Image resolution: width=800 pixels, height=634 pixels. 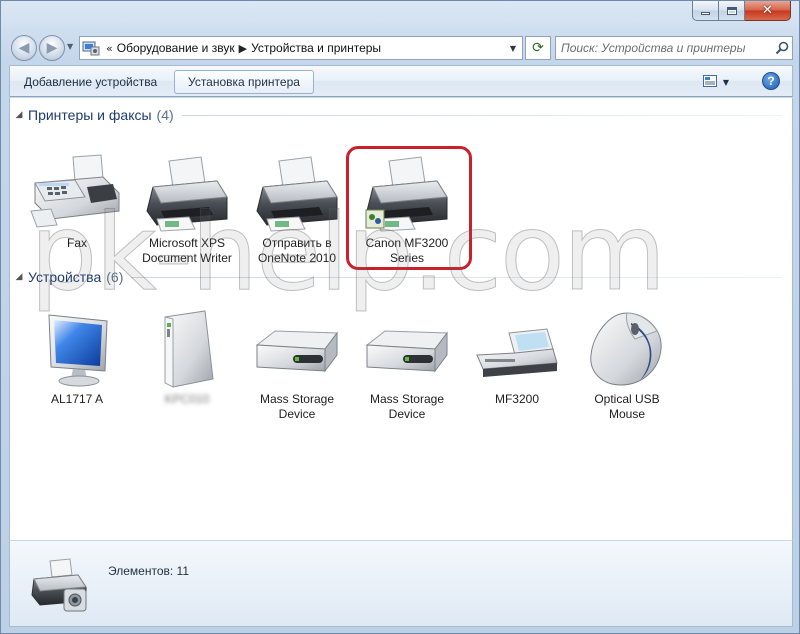 What do you see at coordinates (77, 193) in the screenshot?
I see `fax-icon` at bounding box center [77, 193].